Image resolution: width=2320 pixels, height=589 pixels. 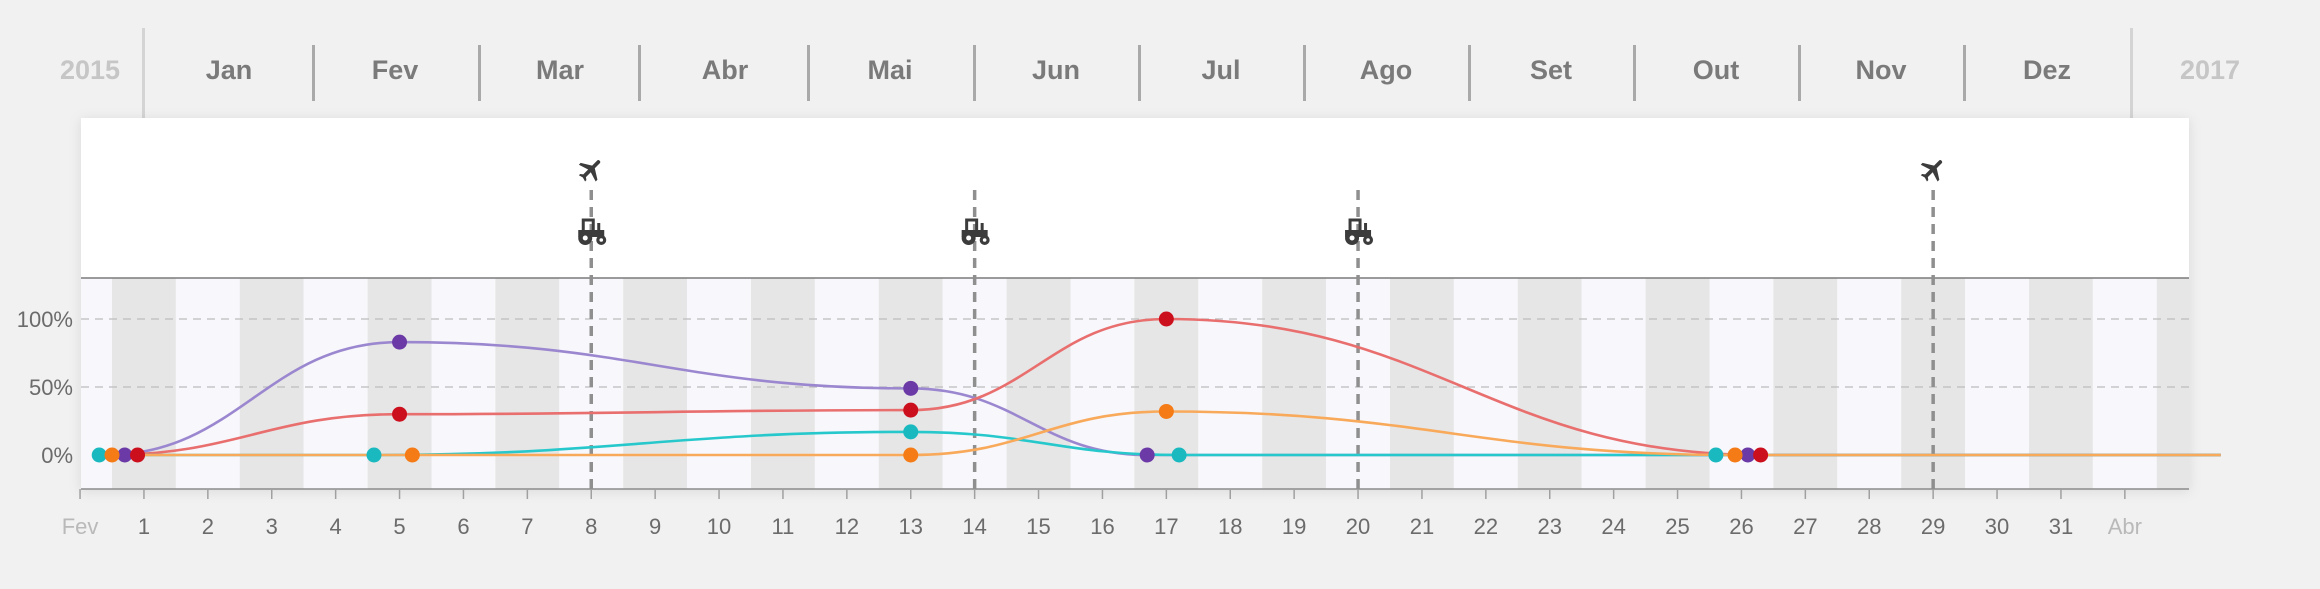 What do you see at coordinates (655, 526) in the screenshot?
I see `x-tick-label: 9` at bounding box center [655, 526].